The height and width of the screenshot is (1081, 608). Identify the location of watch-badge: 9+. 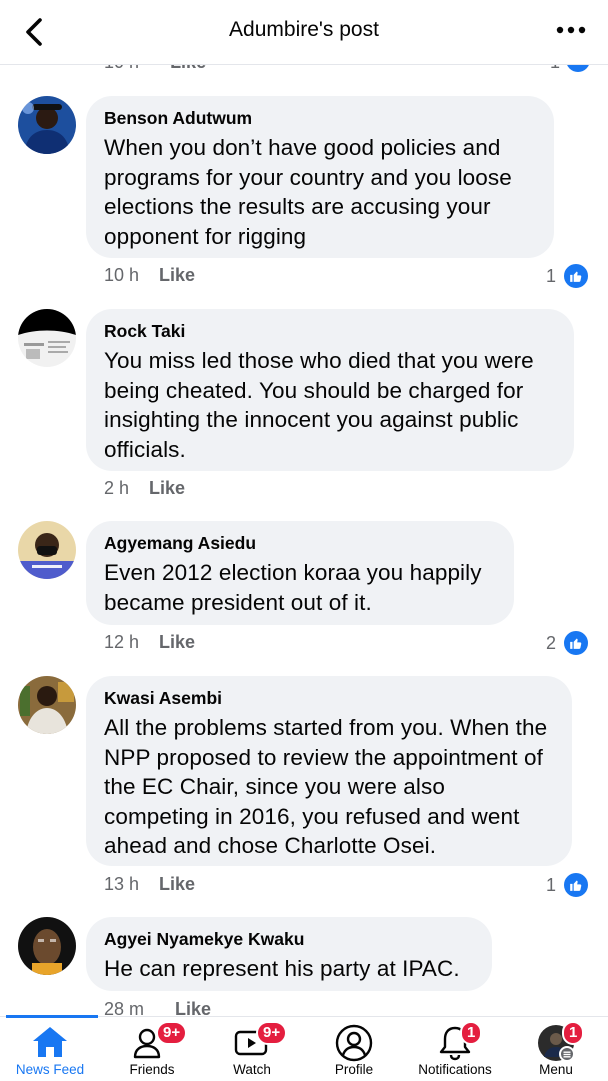
(272, 1033).